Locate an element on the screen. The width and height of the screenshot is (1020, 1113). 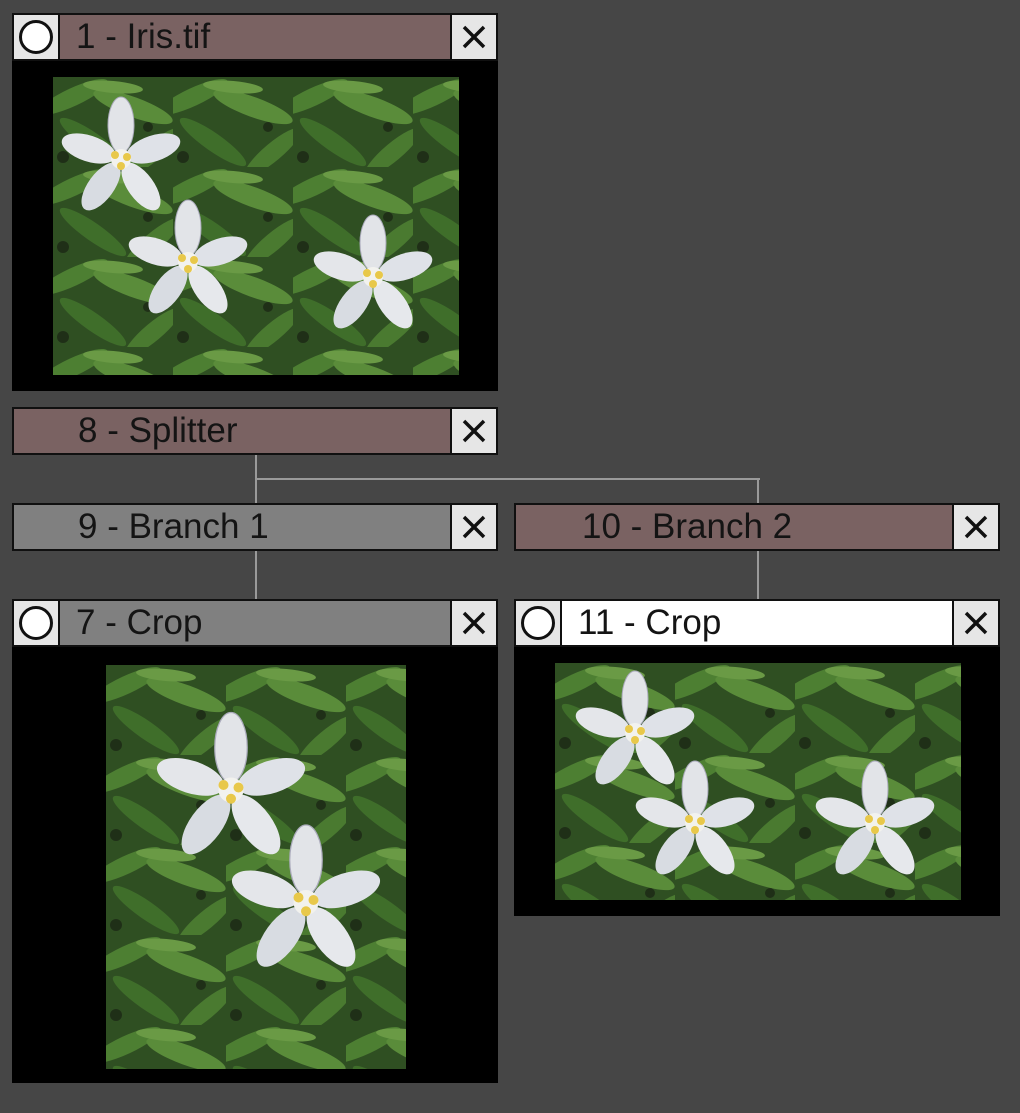
node-branch2: 10 - Branch 2 is located at coordinates (757, 527).